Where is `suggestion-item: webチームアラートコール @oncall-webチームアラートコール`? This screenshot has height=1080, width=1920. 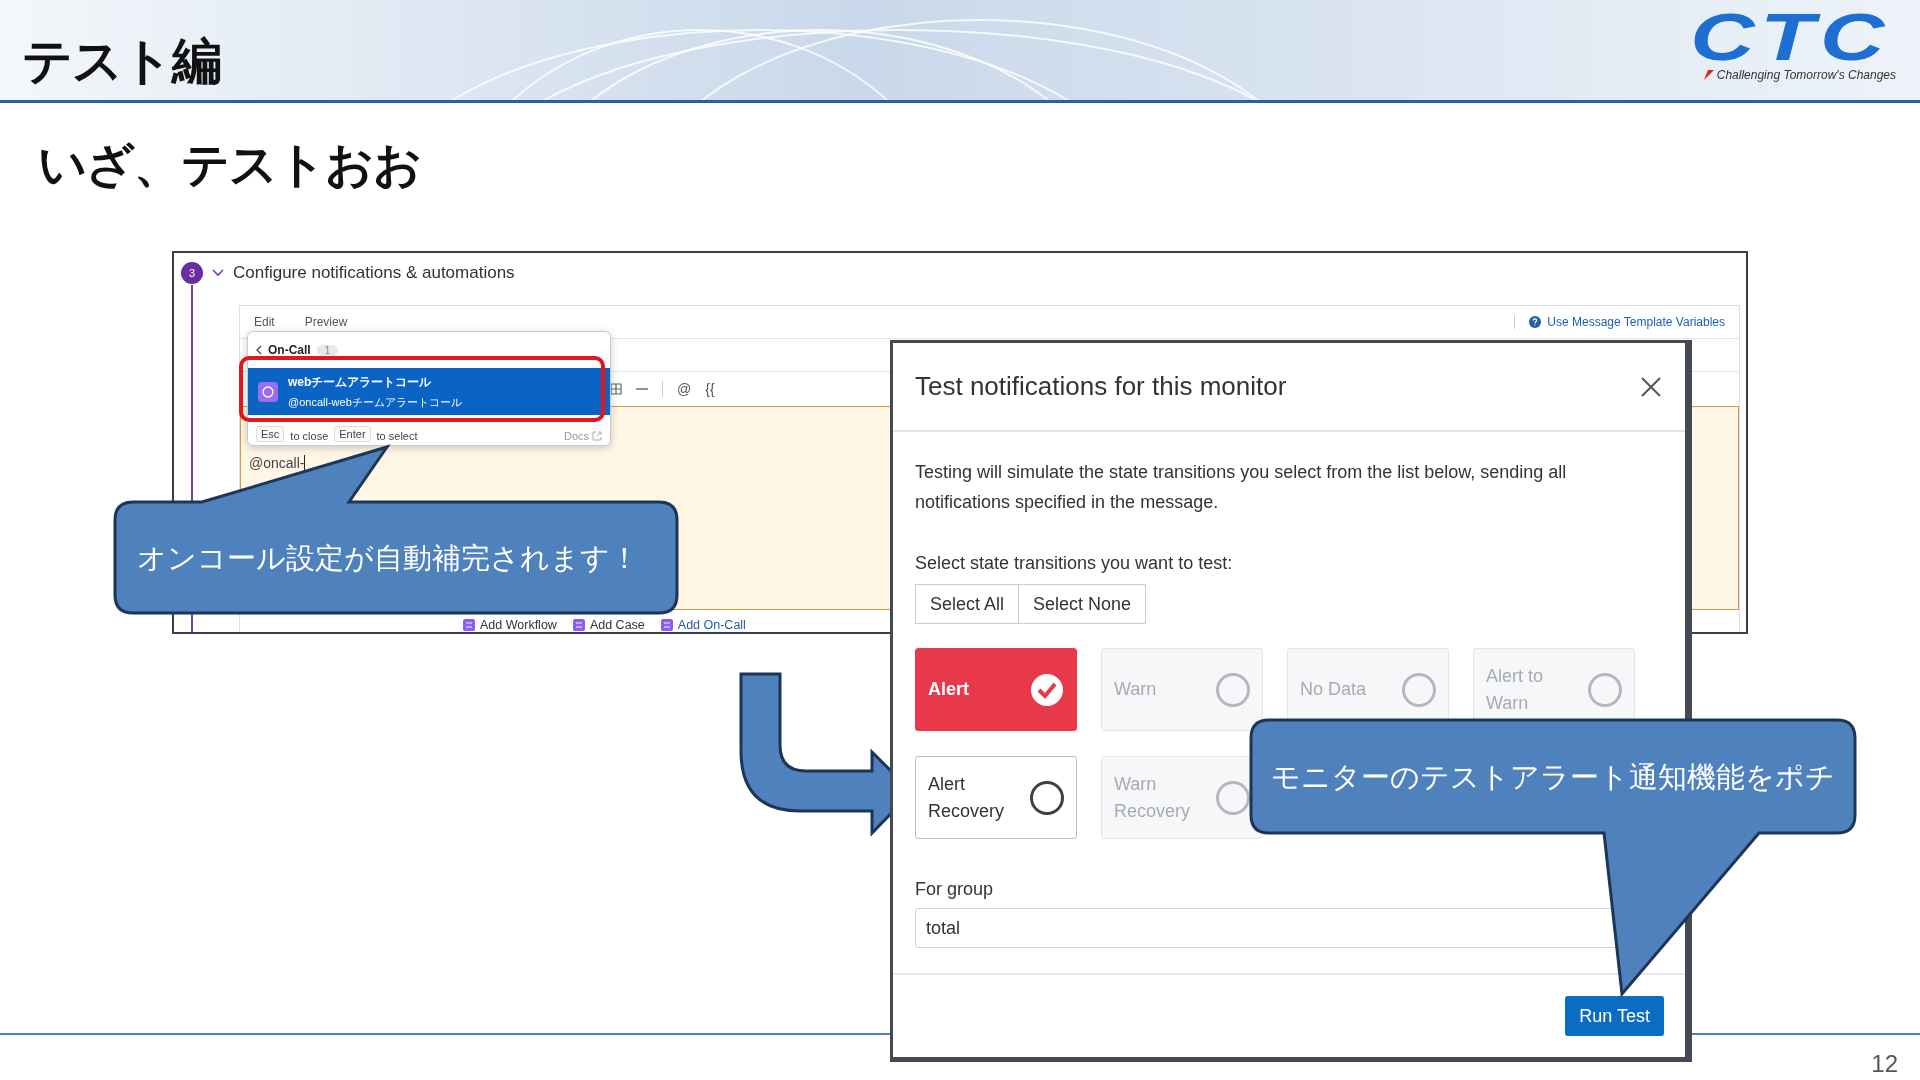
suggestion-item: webチームアラートコール @oncall-webチームアラートコール is located at coordinates (429, 392).